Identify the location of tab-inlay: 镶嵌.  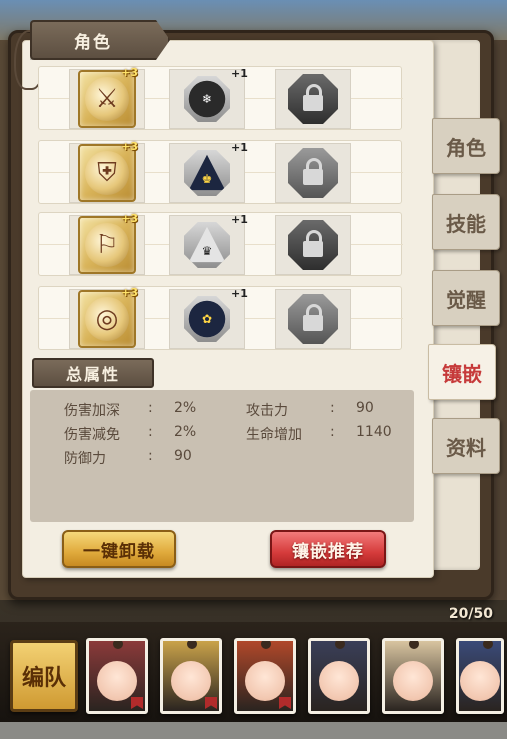
(462, 372).